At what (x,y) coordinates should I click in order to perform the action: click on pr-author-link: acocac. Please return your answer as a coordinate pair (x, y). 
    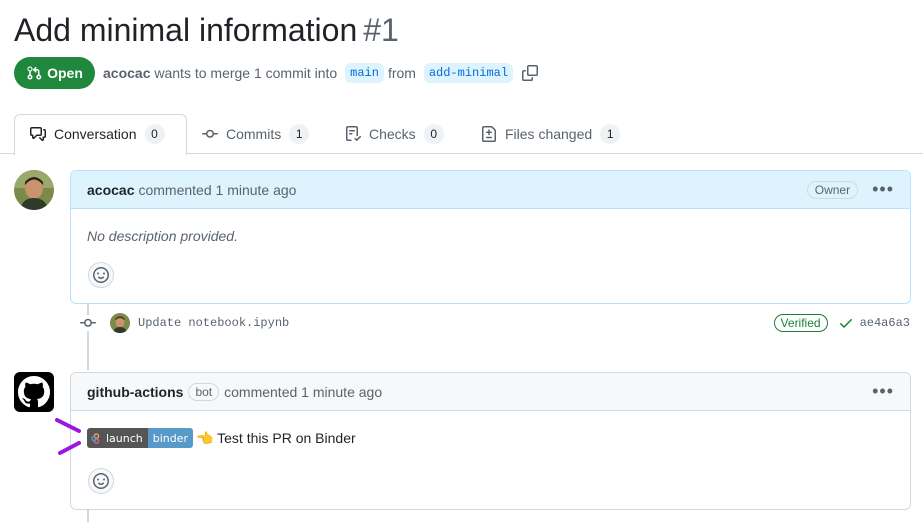
    Looking at the image, I should click on (126, 73).